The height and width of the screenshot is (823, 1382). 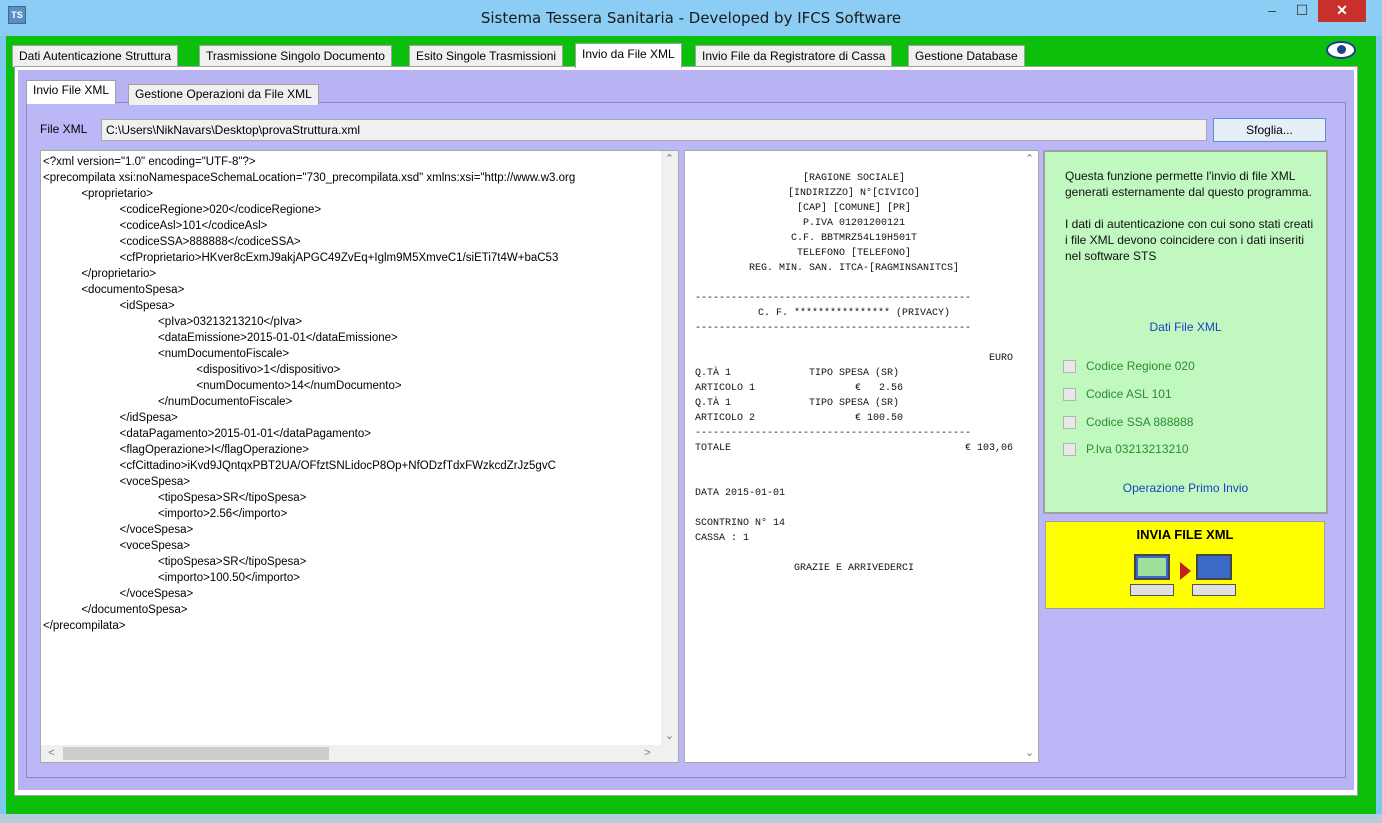 What do you see at coordinates (1214, 577) in the screenshot?
I see `ts-computer-icon` at bounding box center [1214, 577].